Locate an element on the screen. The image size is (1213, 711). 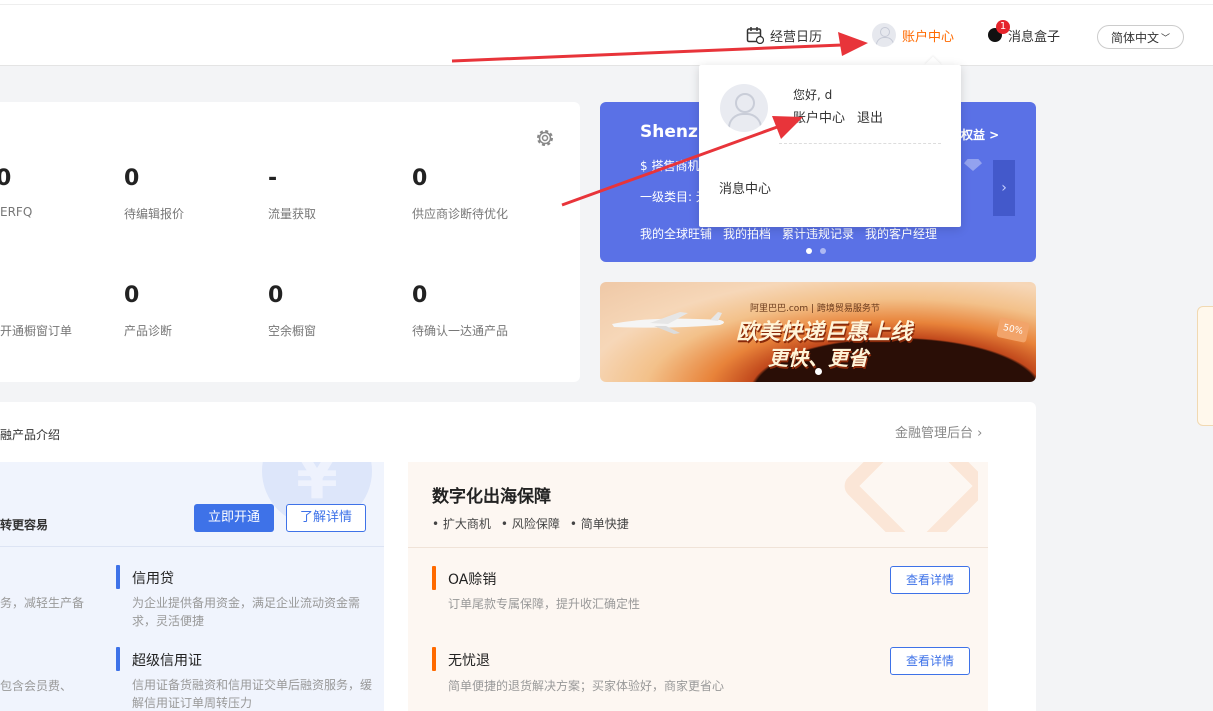
logout-menu-item: 退出 is located at coordinates (870, 116).